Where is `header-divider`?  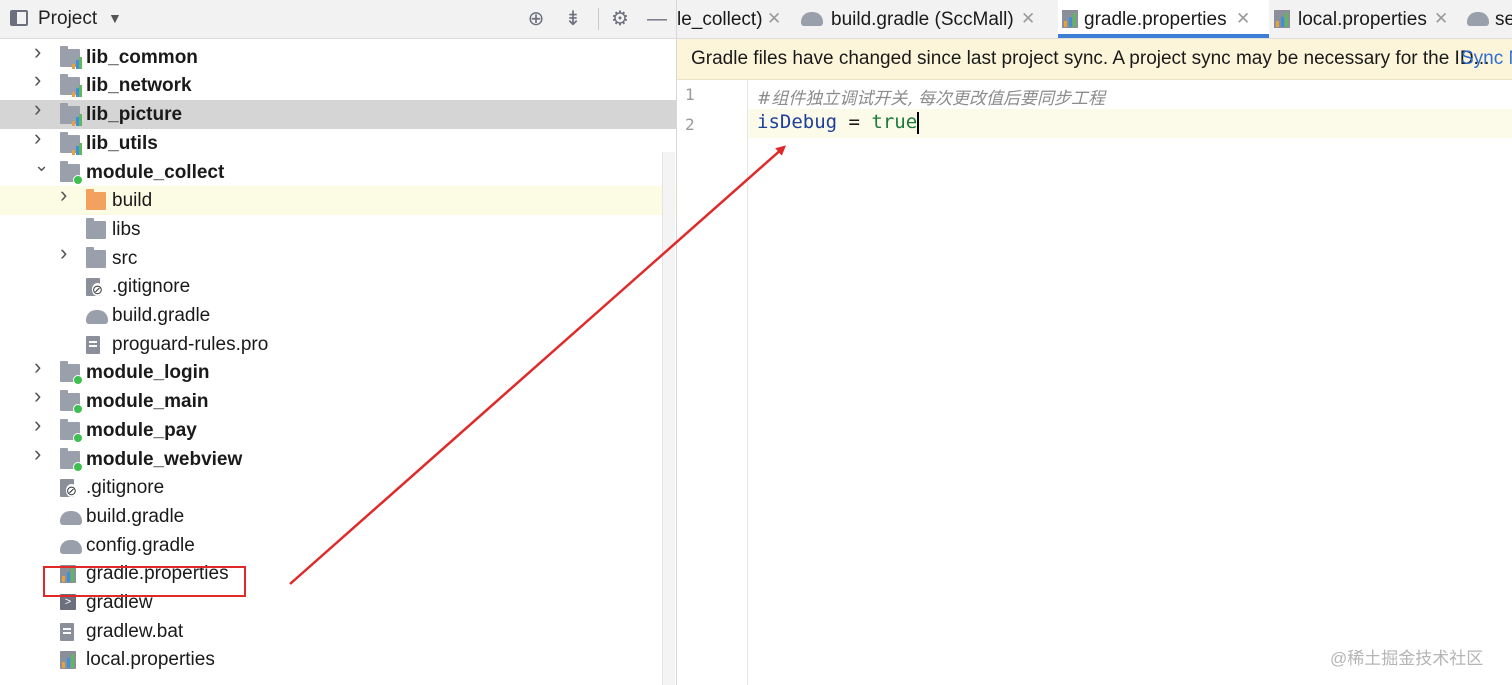
header-divider is located at coordinates (598, 19).